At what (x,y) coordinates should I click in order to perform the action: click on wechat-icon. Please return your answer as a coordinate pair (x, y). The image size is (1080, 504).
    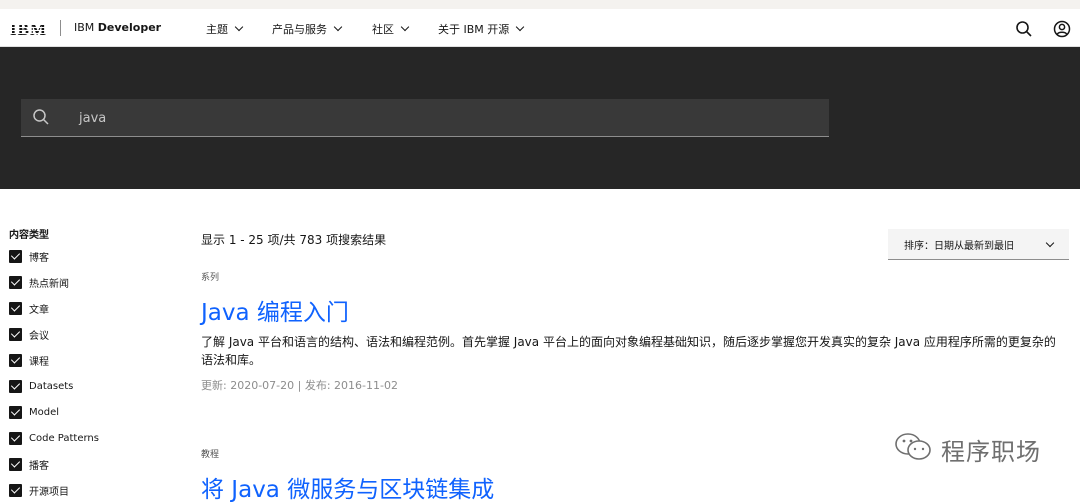
    Looking at the image, I should click on (913, 449).